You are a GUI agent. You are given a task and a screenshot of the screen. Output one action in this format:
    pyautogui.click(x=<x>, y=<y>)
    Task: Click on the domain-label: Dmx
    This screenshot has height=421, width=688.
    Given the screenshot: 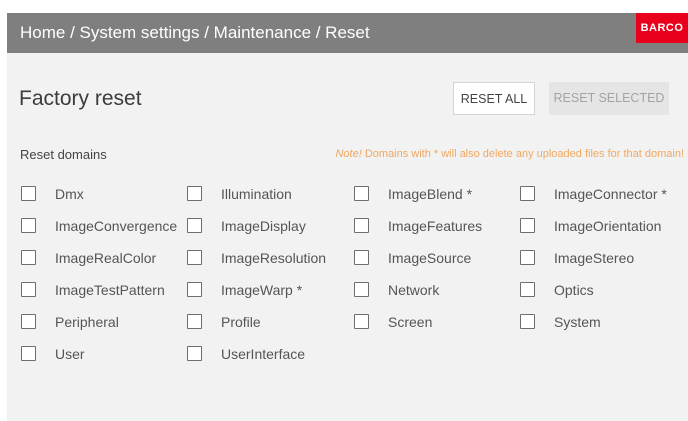 What is the action you would take?
    pyautogui.click(x=69, y=194)
    